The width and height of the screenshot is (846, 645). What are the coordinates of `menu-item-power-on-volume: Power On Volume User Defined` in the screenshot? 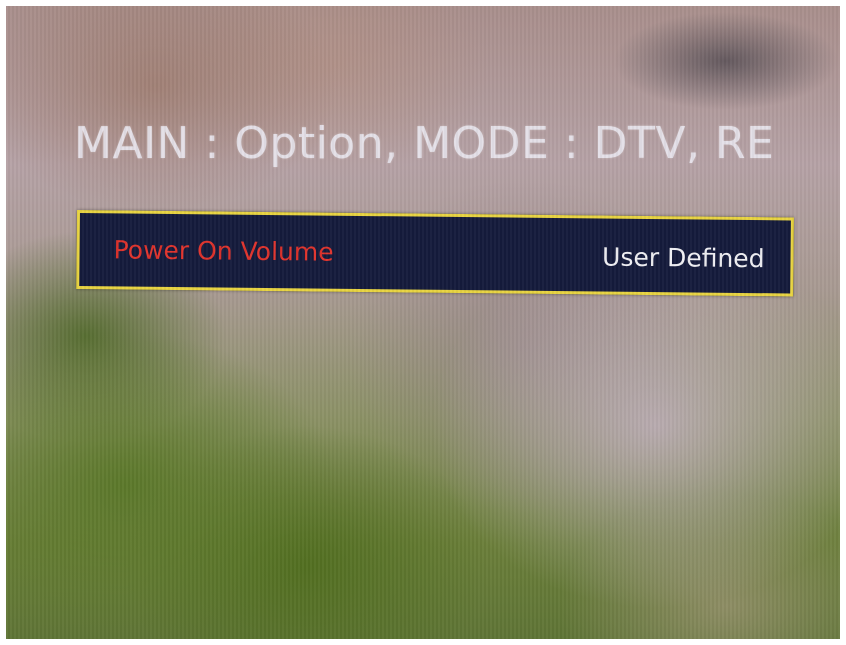 It's located at (435, 253).